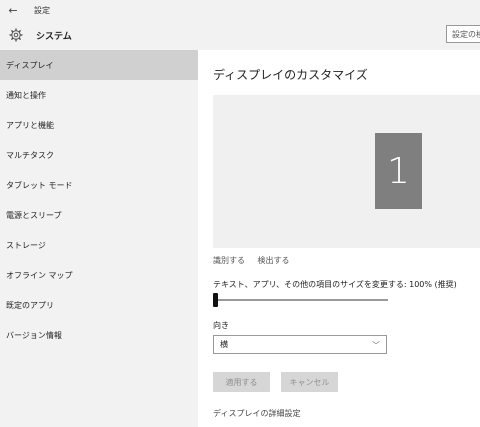  What do you see at coordinates (99, 335) in the screenshot?
I see `sidebar-item-about: バージョン情報` at bounding box center [99, 335].